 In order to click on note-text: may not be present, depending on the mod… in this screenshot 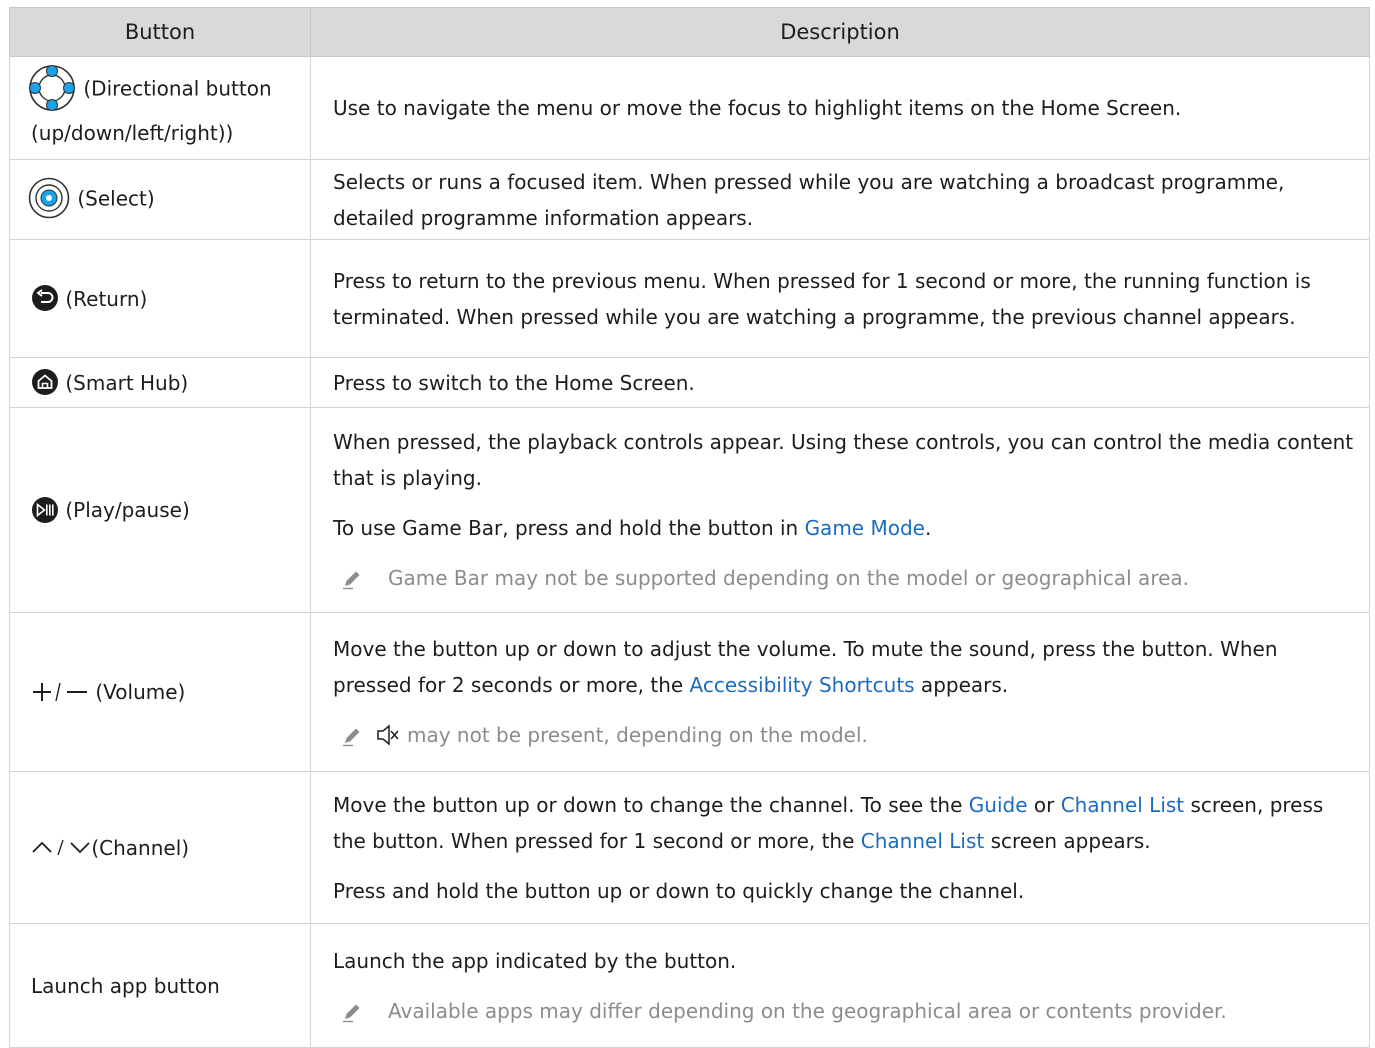, I will do `click(637, 735)`.